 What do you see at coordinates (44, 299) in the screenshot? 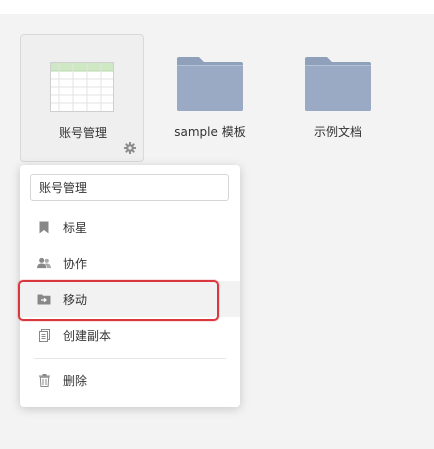
I see `move-folder-icon` at bounding box center [44, 299].